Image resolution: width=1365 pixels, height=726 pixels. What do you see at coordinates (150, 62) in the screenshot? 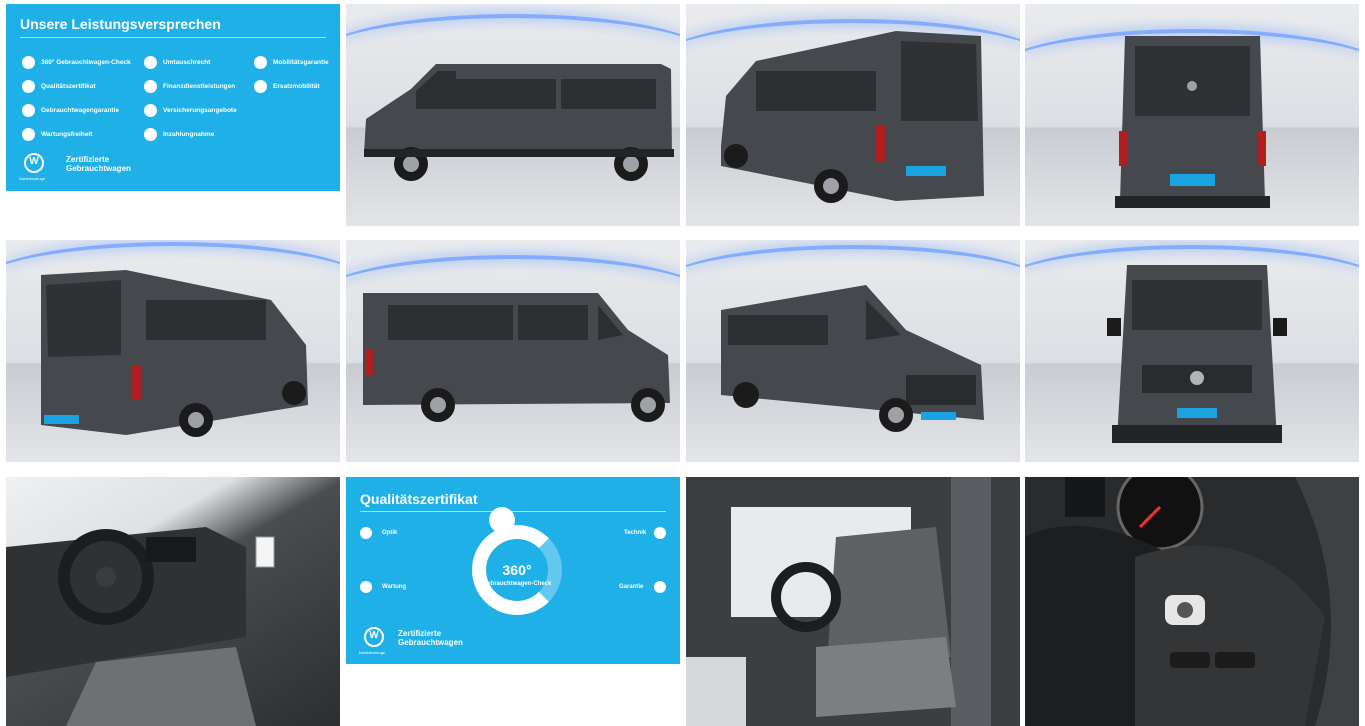
I see `exchange-icon` at bounding box center [150, 62].